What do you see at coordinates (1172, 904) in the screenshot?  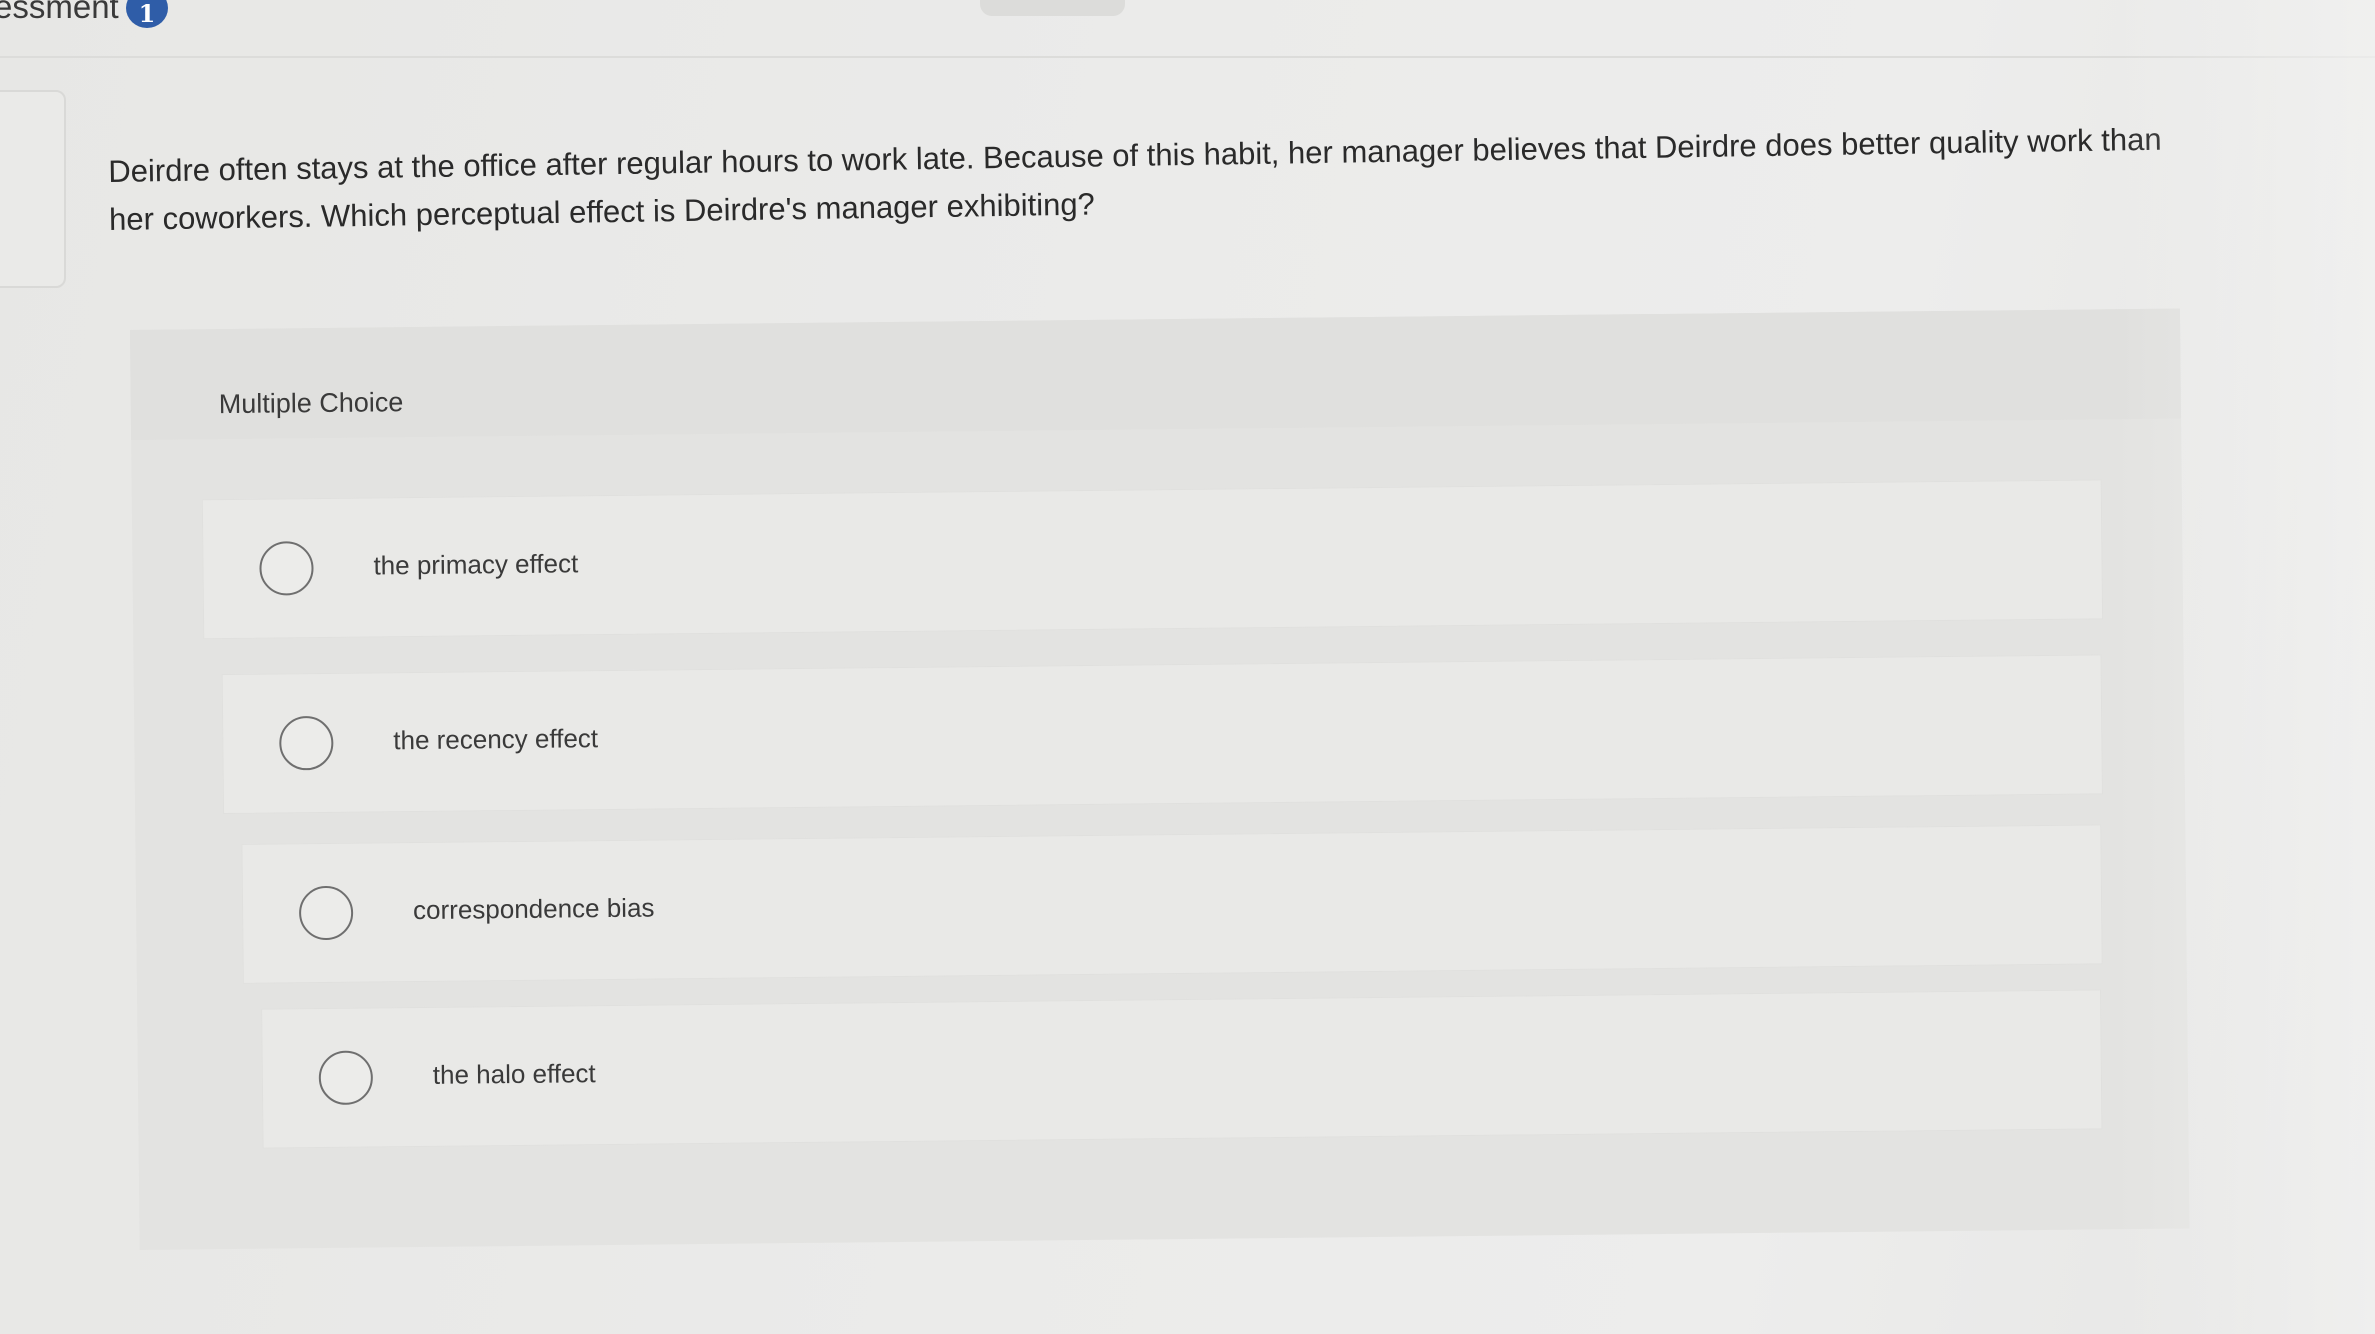 I see `answer-option-correspondence-bias: correspondence bias` at bounding box center [1172, 904].